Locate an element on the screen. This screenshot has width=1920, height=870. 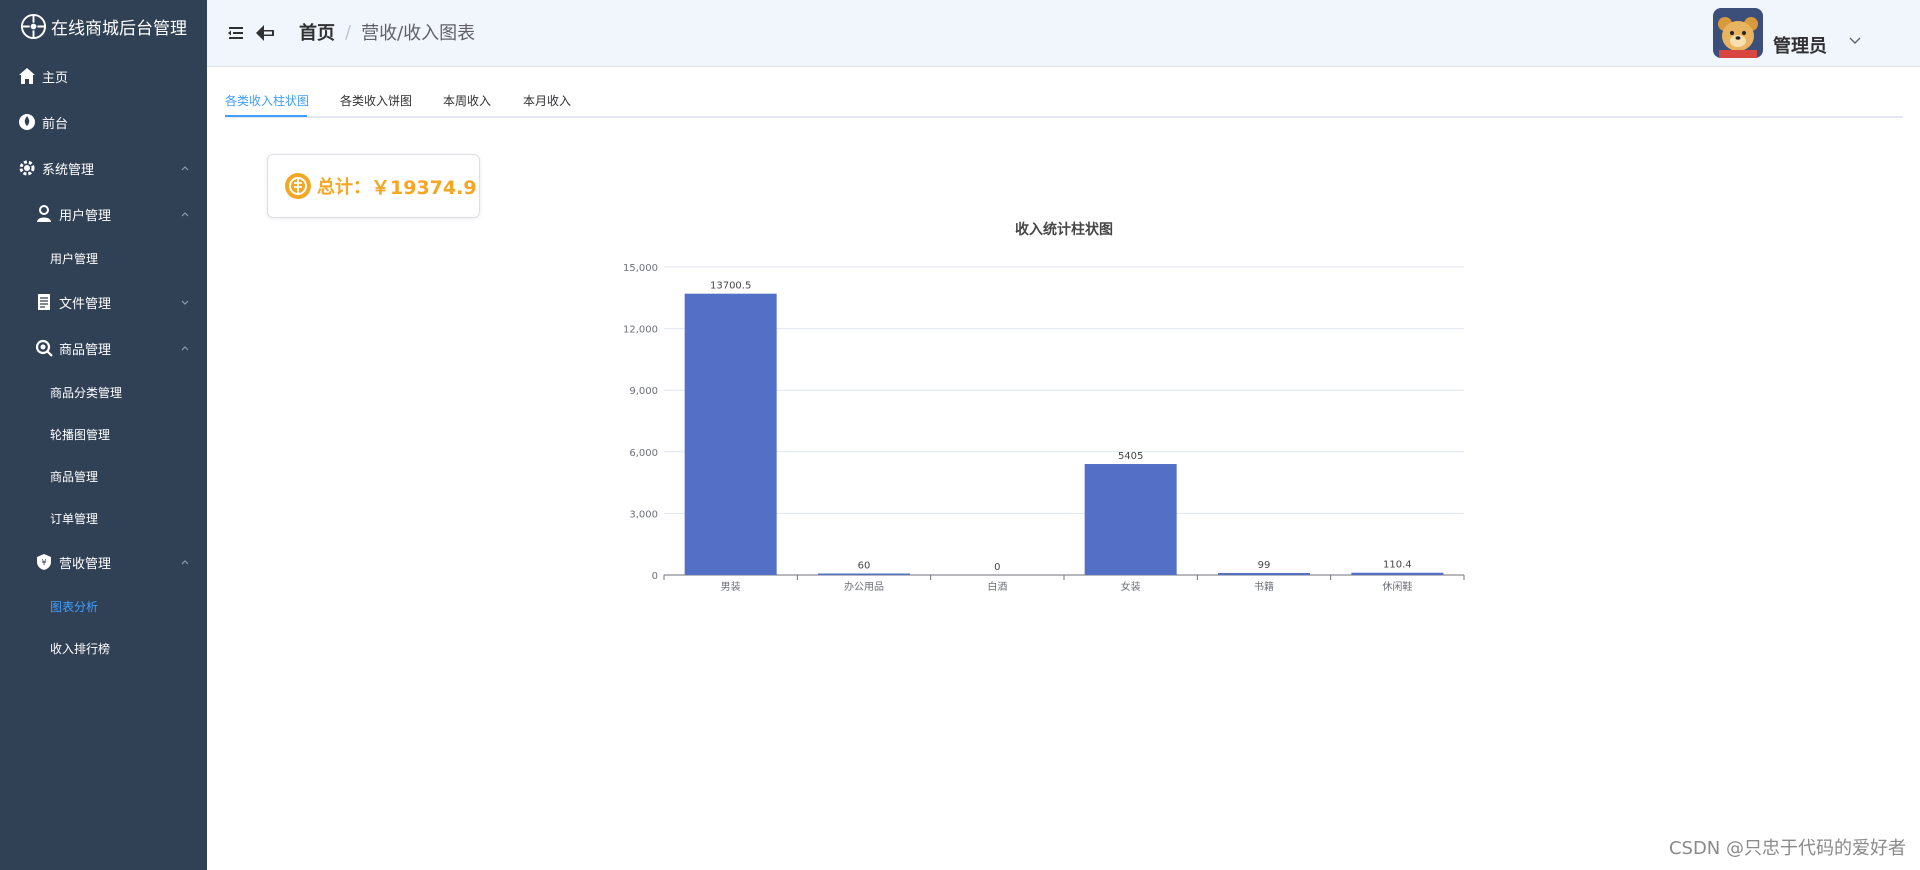
total-value: ￥19374.9 is located at coordinates (424, 187).